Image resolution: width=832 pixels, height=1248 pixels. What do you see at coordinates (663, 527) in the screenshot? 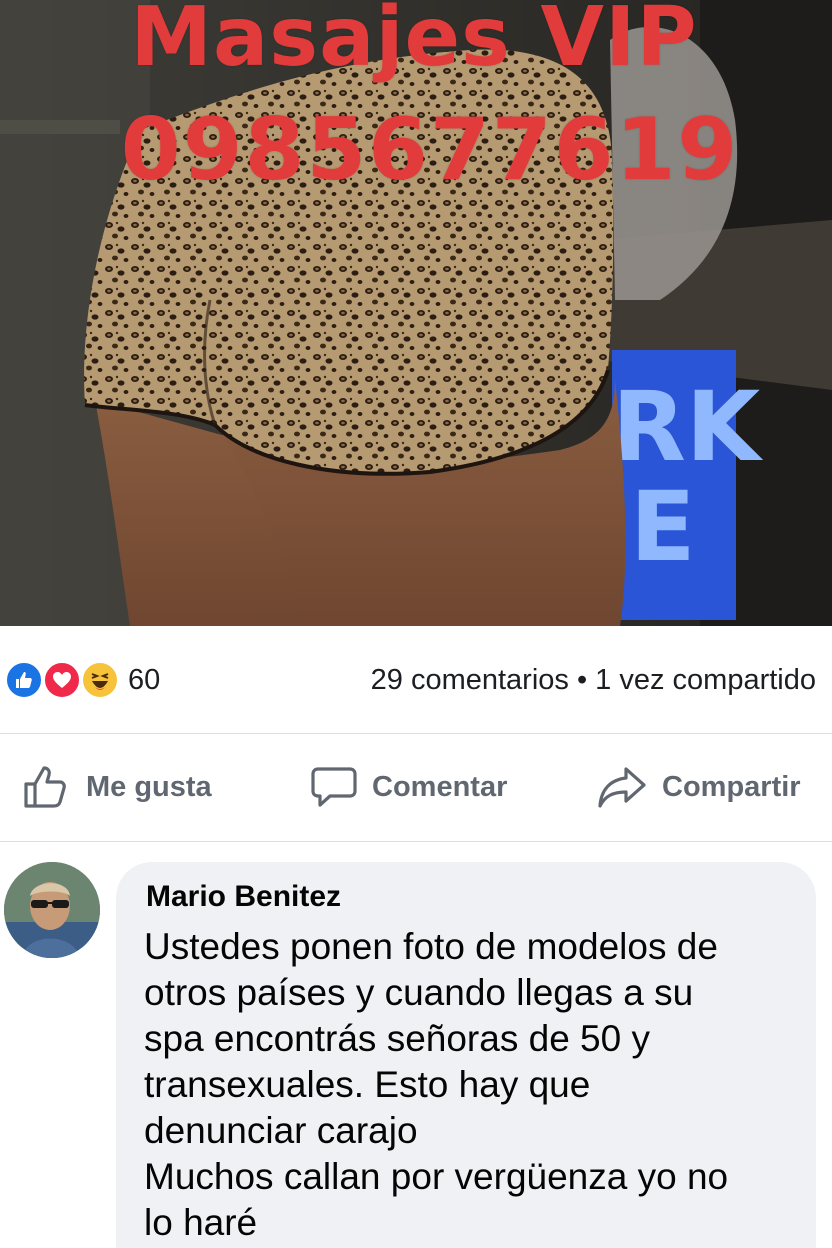
I see `svg-text: E` at bounding box center [663, 527].